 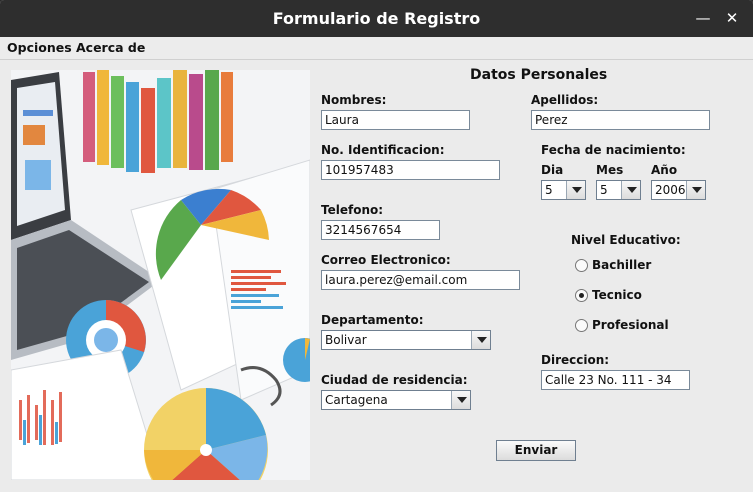 I want to click on minimize-icon: —, so click(x=703, y=18).